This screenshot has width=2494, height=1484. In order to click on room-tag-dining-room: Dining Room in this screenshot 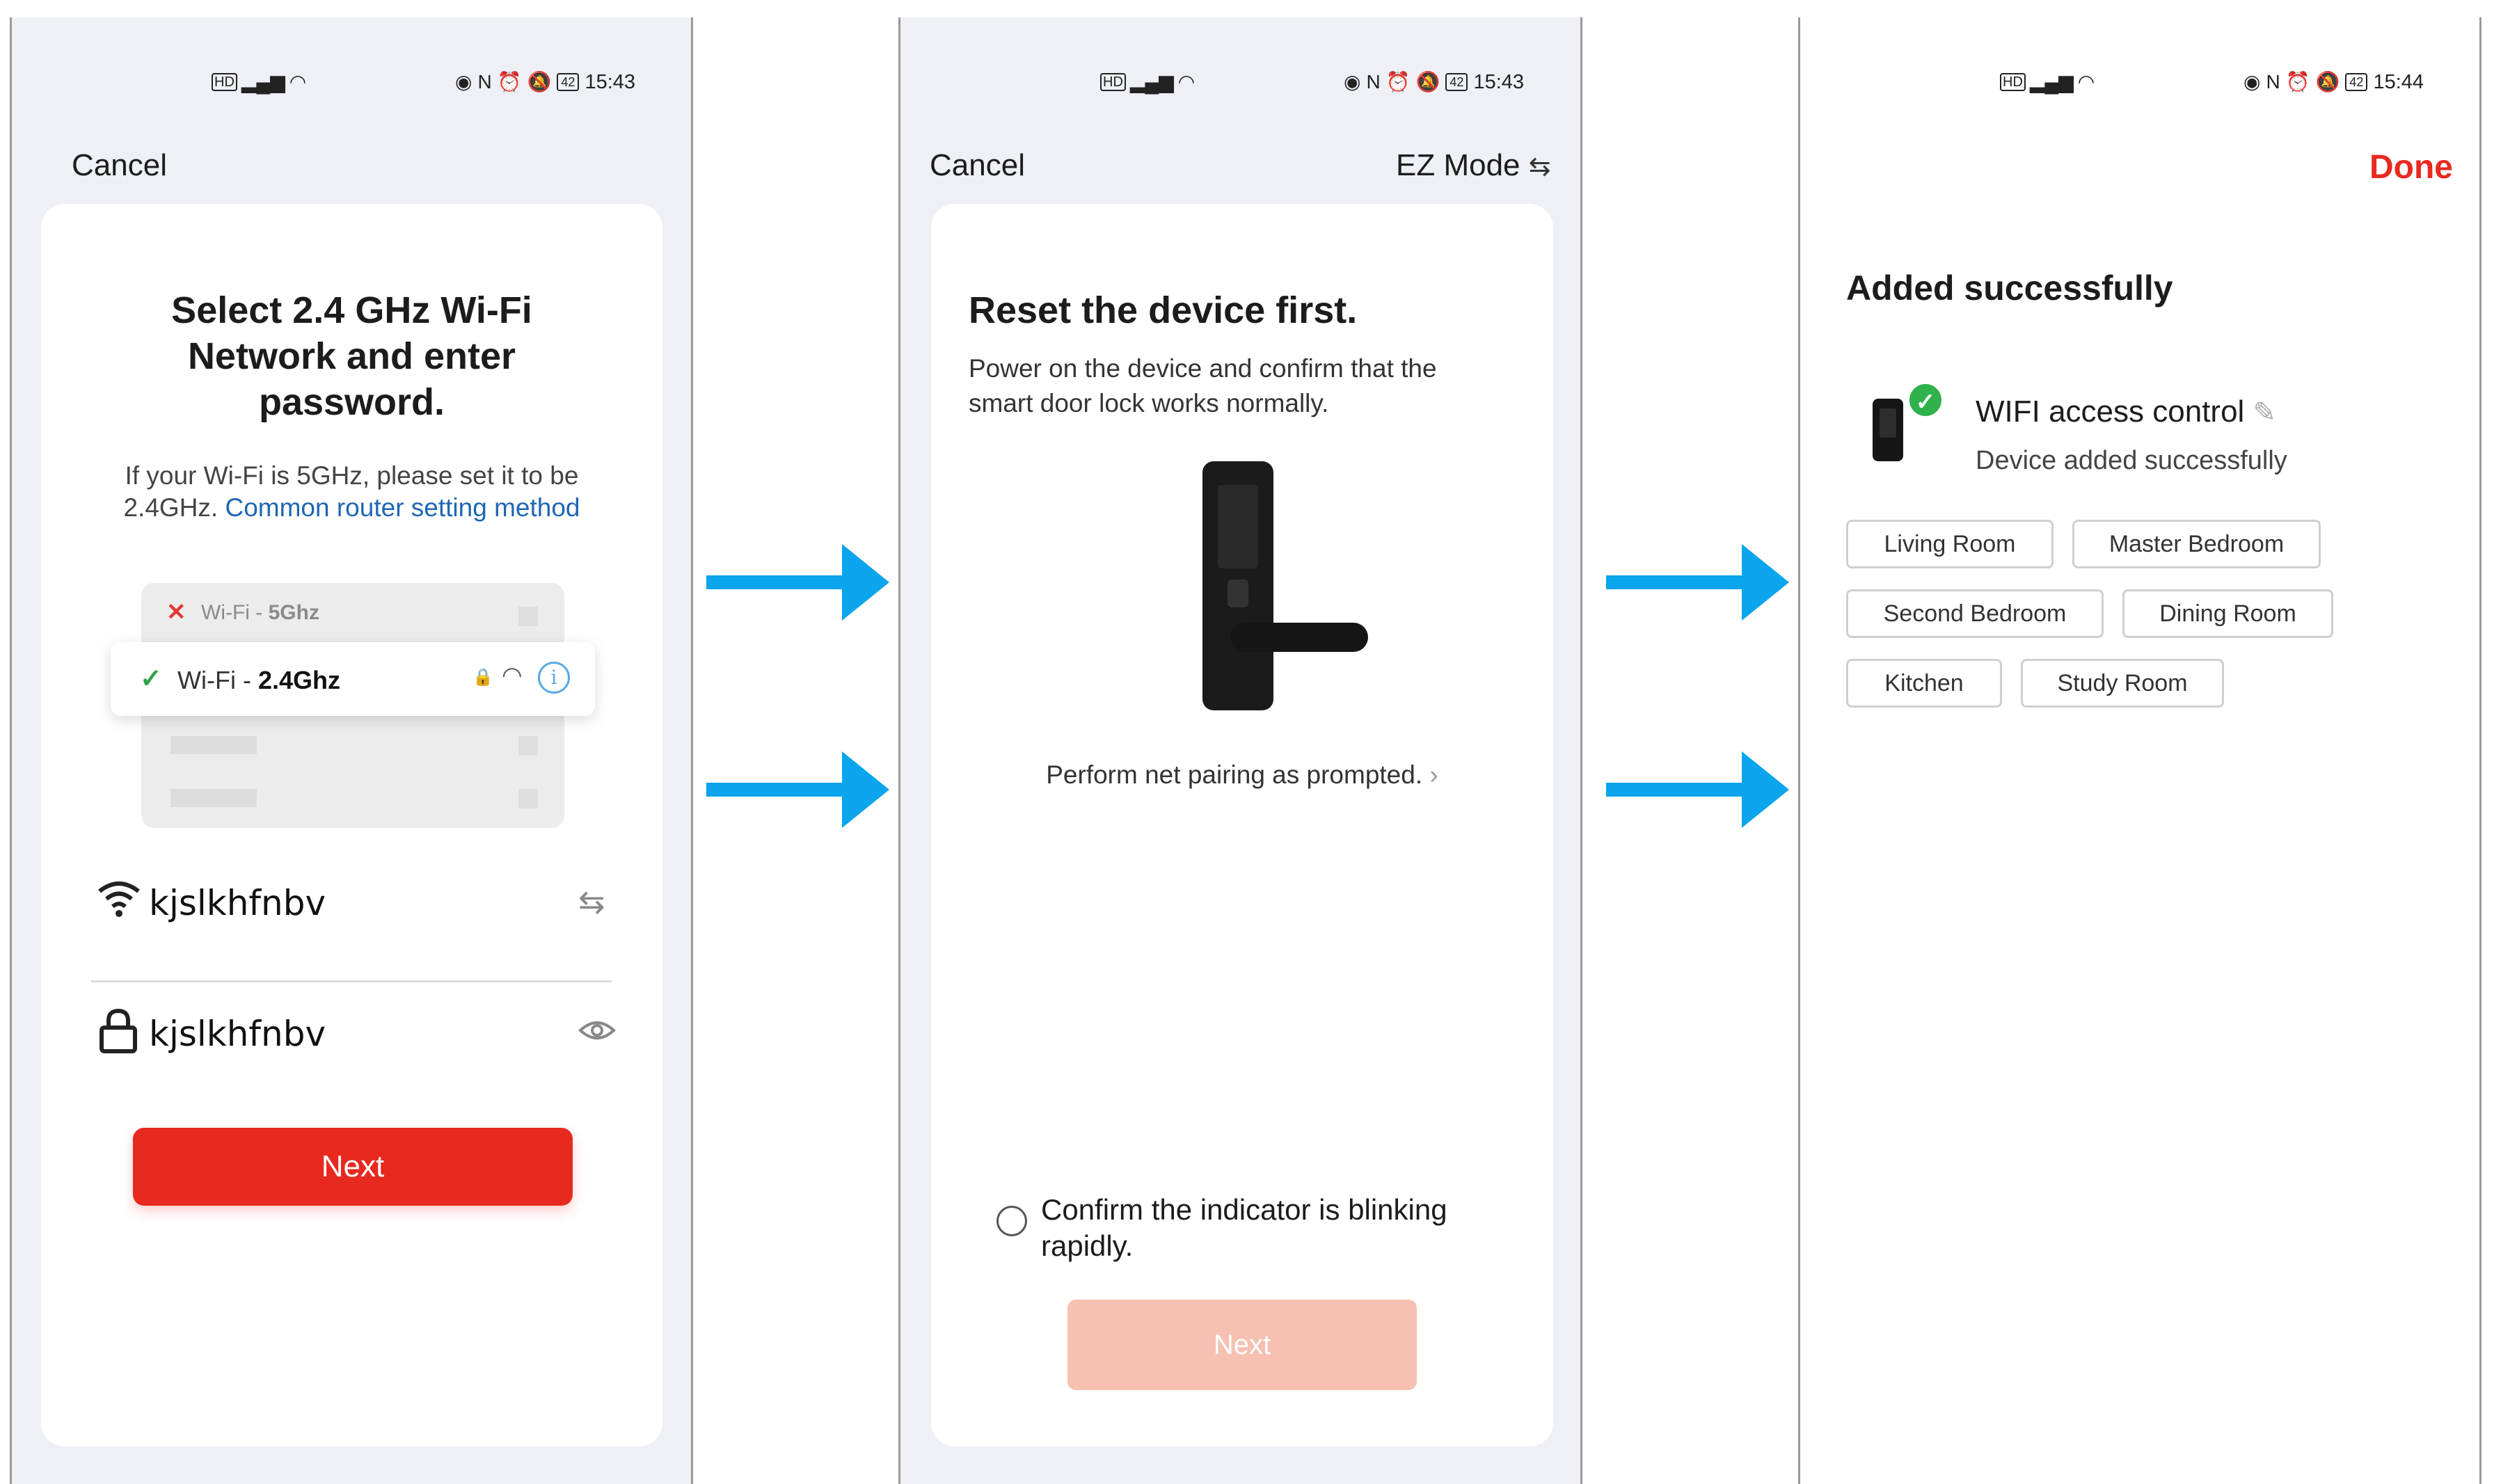, I will do `click(2227, 613)`.